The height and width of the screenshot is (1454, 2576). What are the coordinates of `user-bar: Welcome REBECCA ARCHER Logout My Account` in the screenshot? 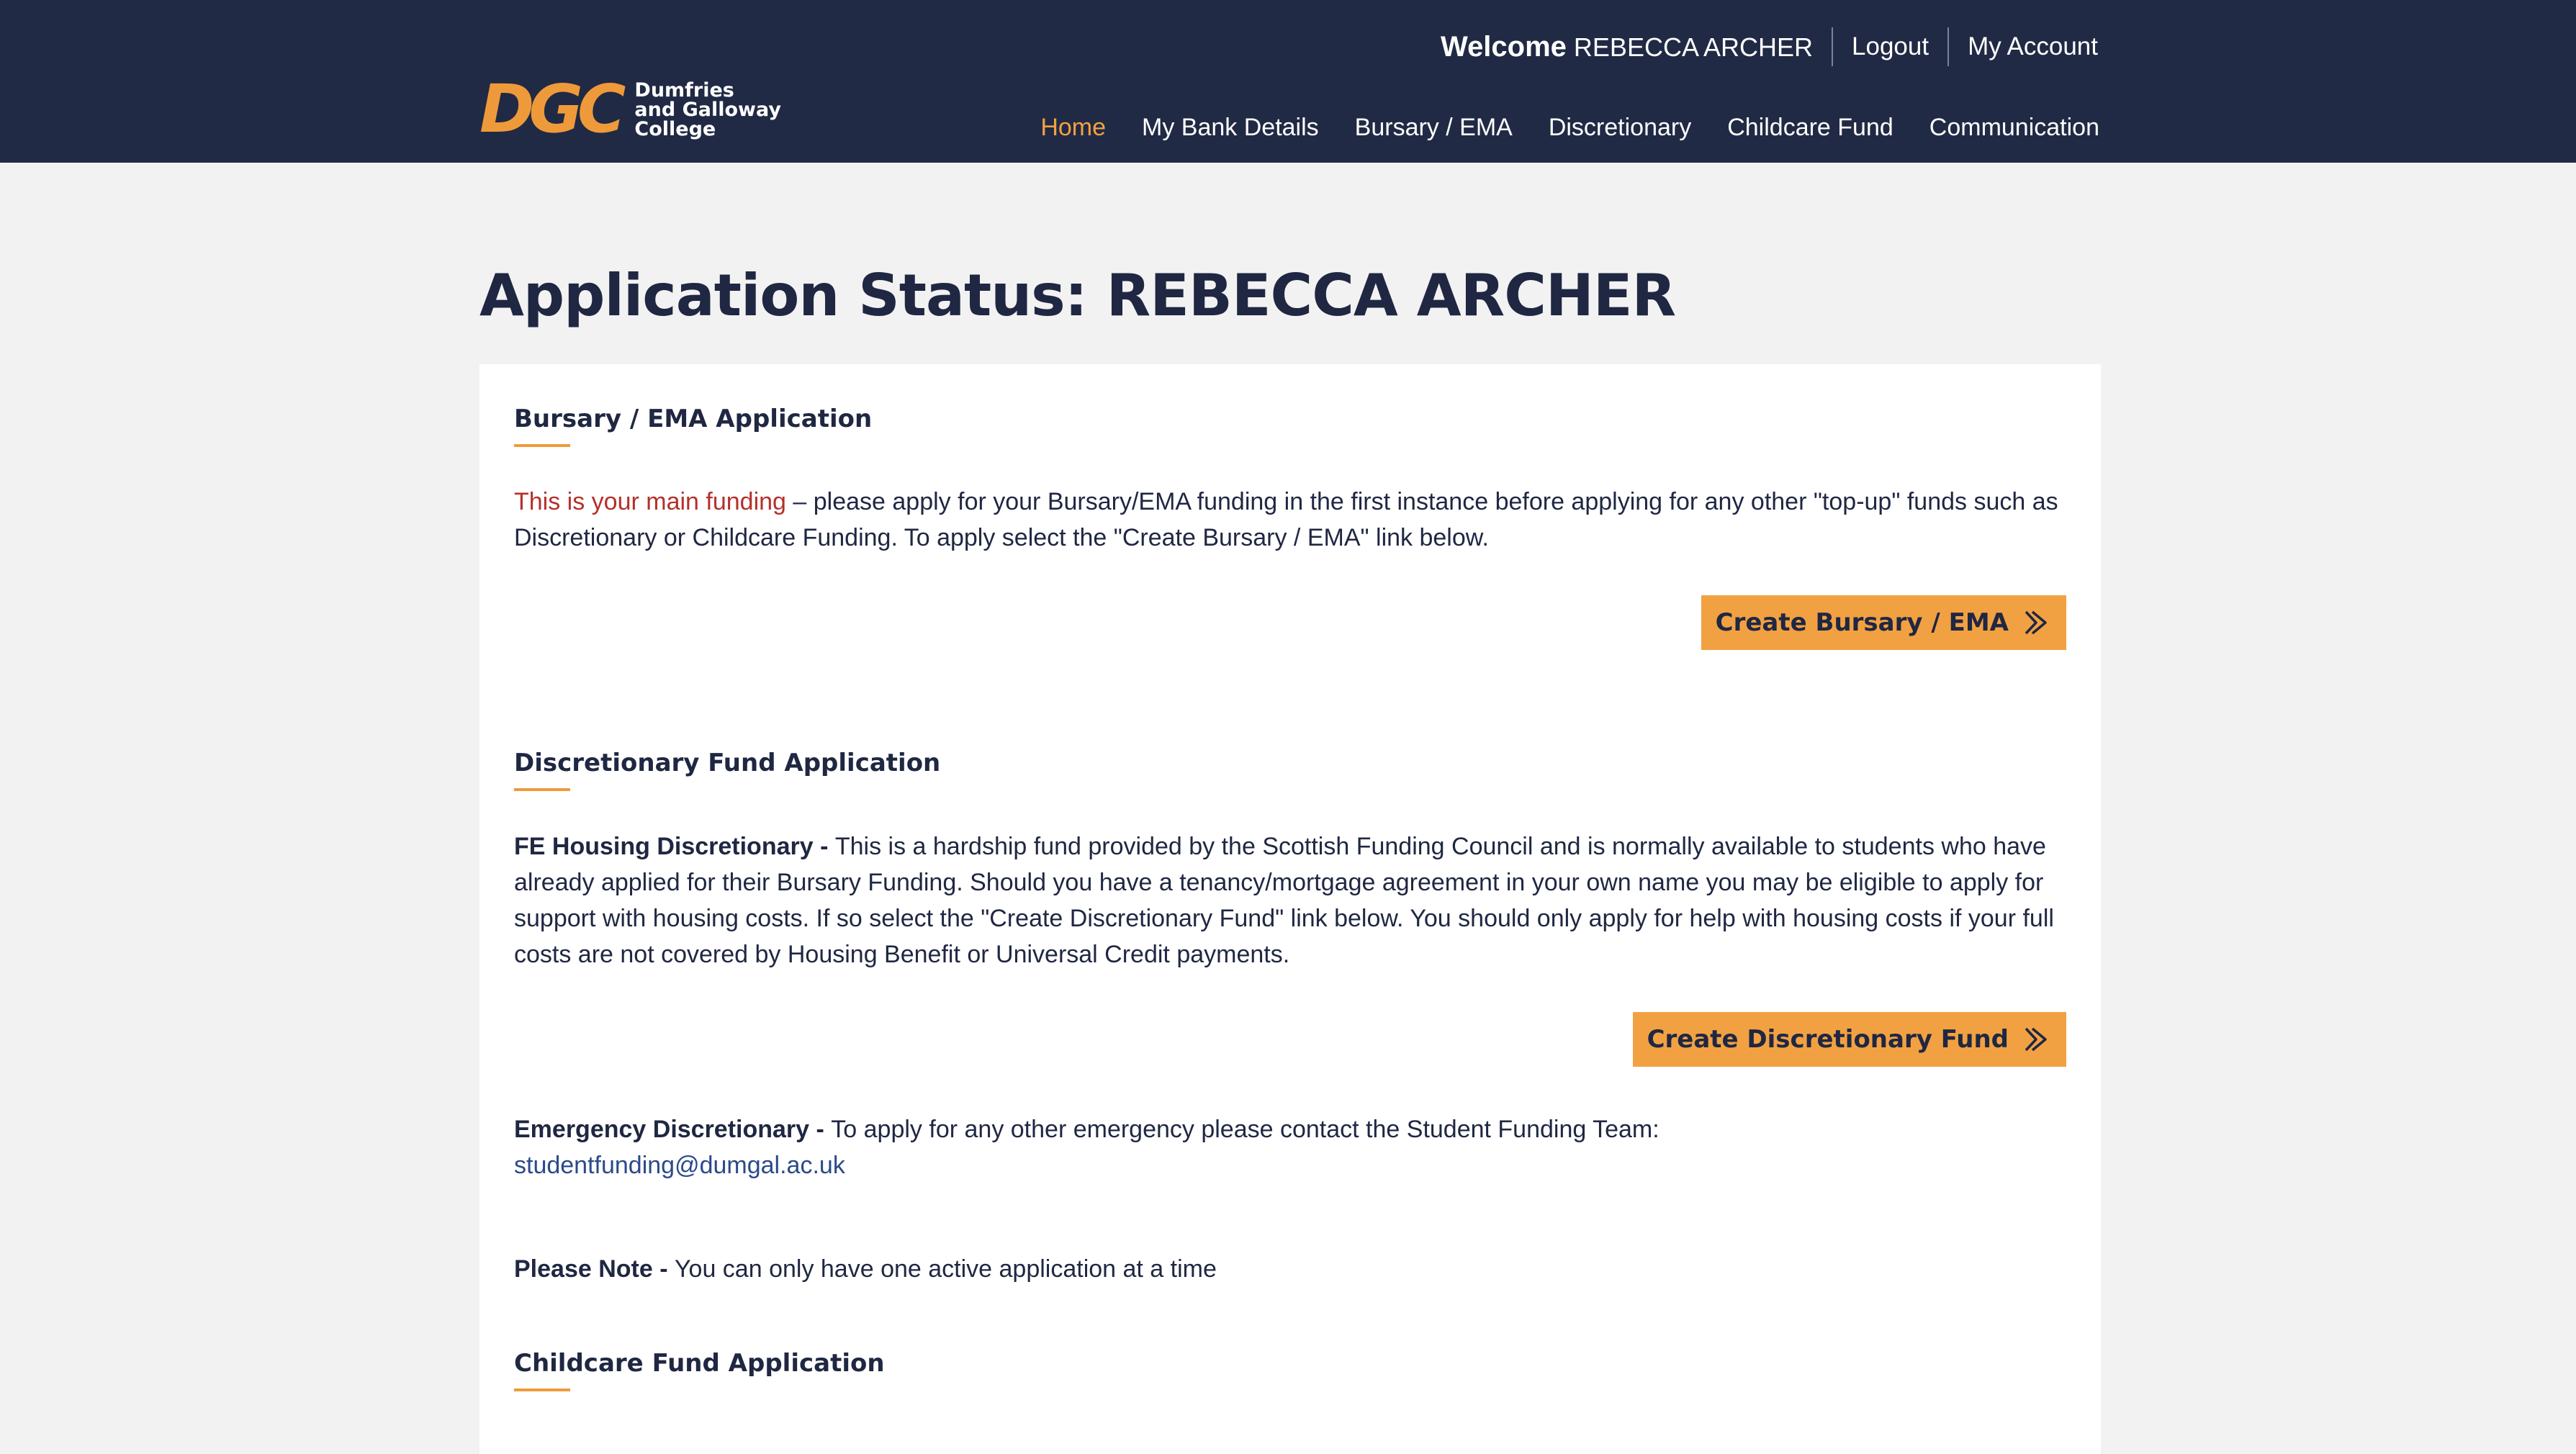 It's located at (1769, 46).